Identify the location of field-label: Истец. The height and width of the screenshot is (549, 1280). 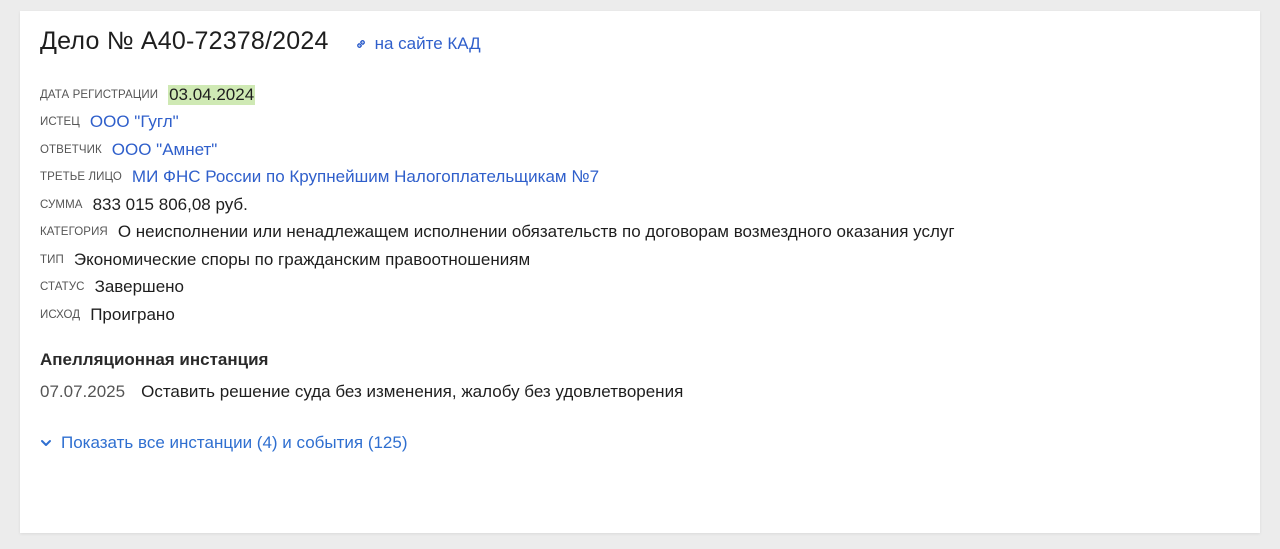
(60, 122).